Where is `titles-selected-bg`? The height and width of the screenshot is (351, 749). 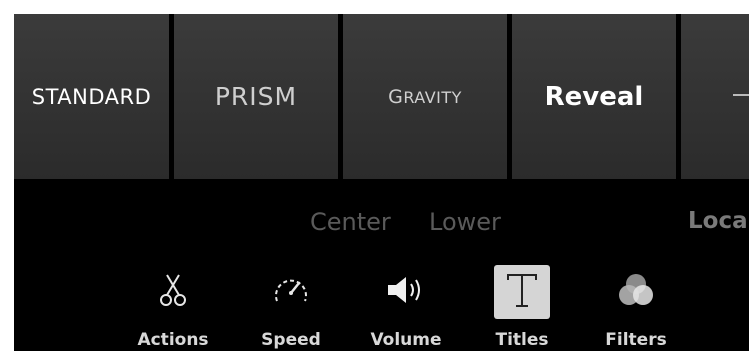 titles-selected-bg is located at coordinates (522, 292).